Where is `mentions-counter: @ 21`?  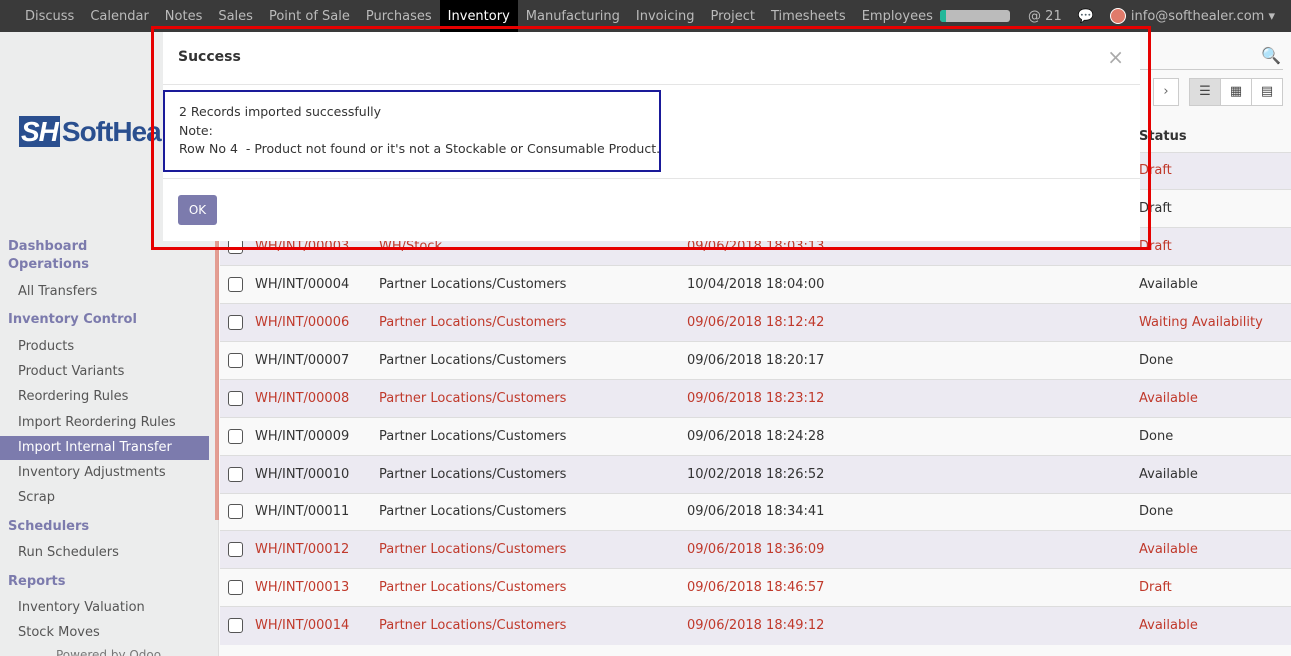 mentions-counter: @ 21 is located at coordinates (1045, 16).